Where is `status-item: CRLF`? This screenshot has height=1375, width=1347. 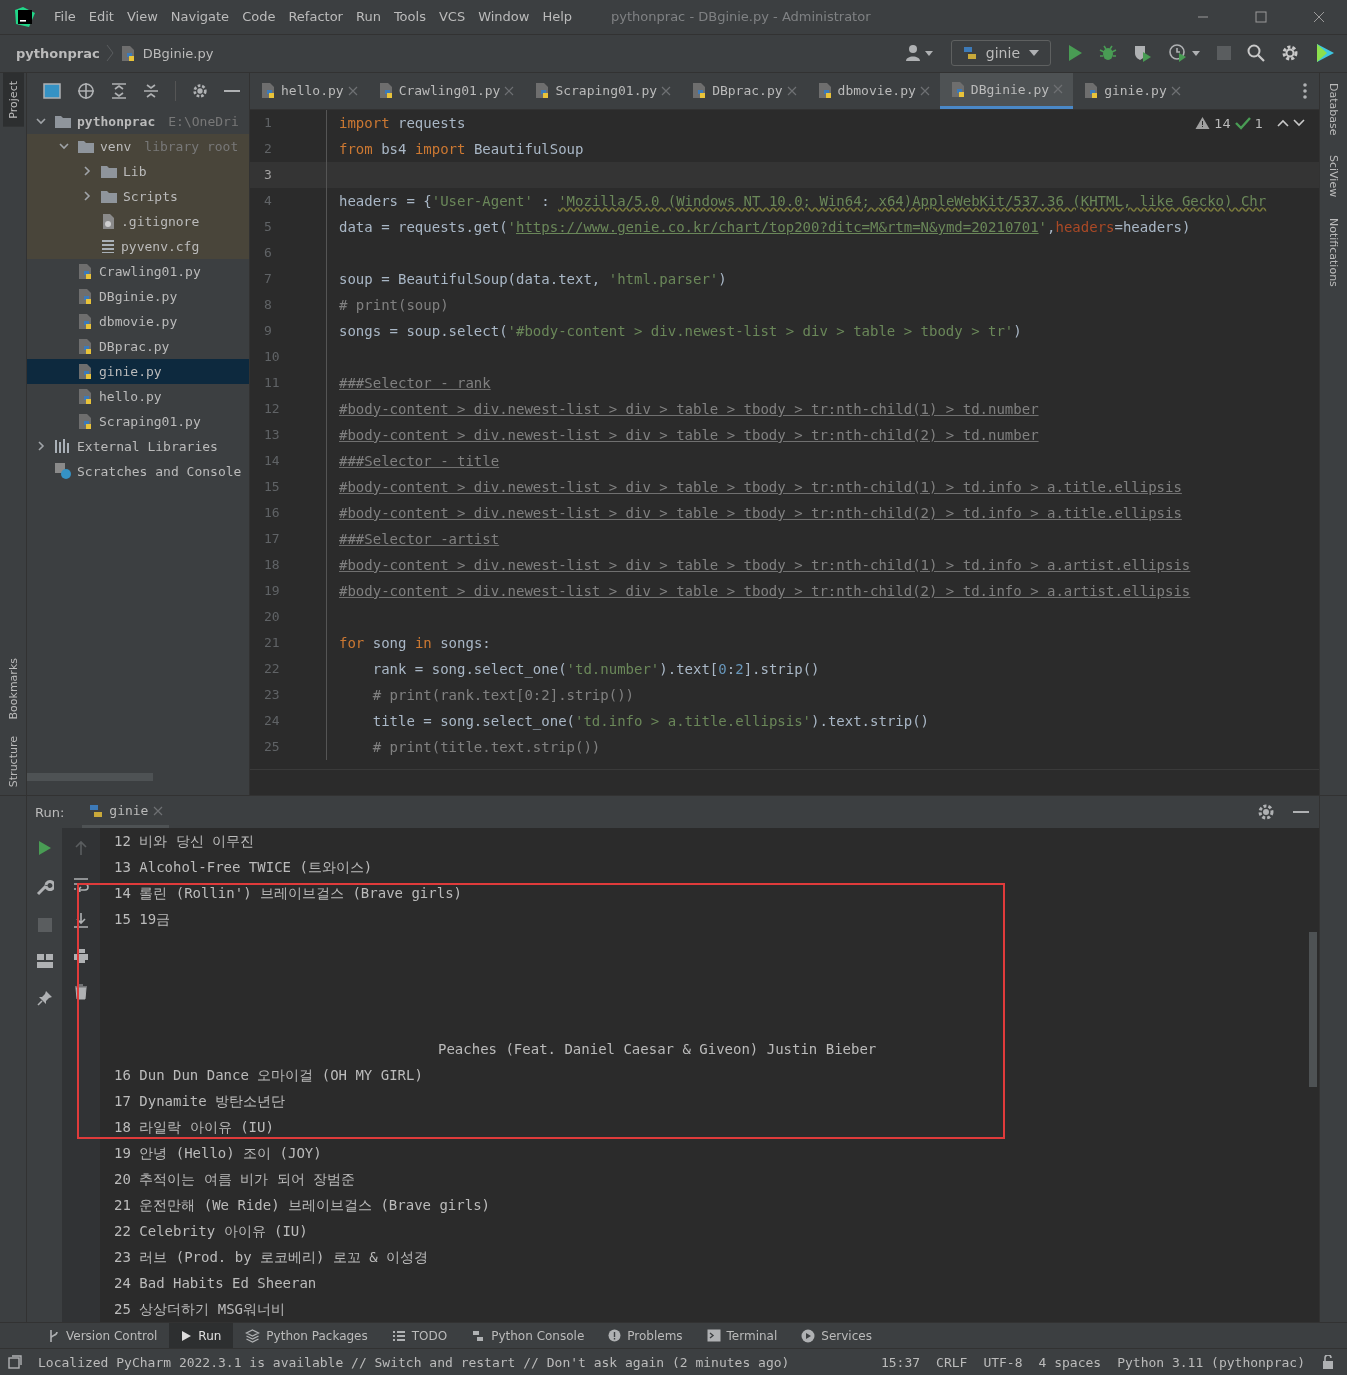 status-item: CRLF is located at coordinates (952, 1362).